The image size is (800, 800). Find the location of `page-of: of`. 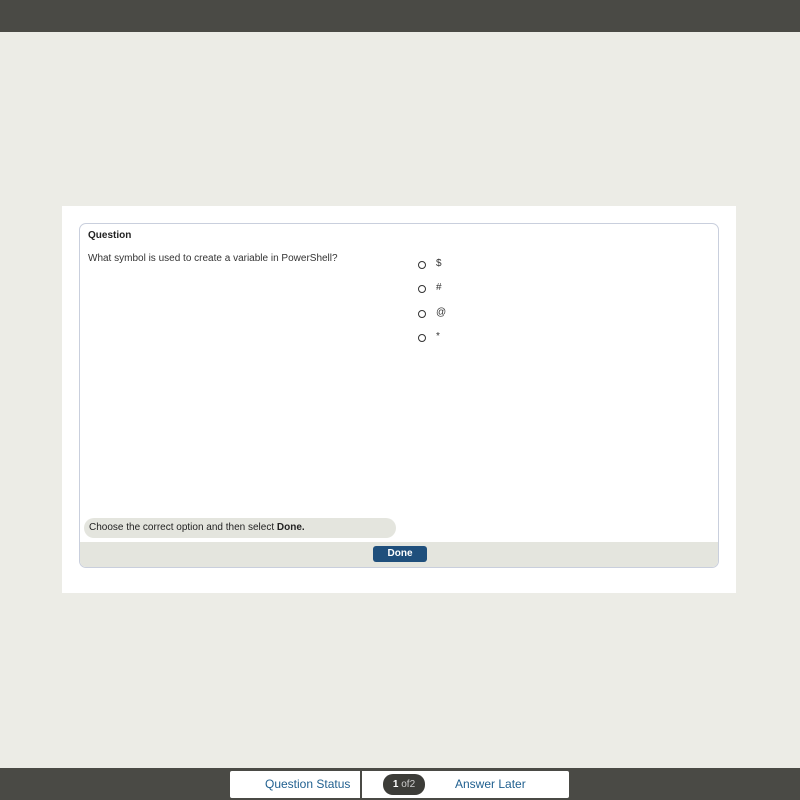

page-of: of is located at coordinates (405, 784).